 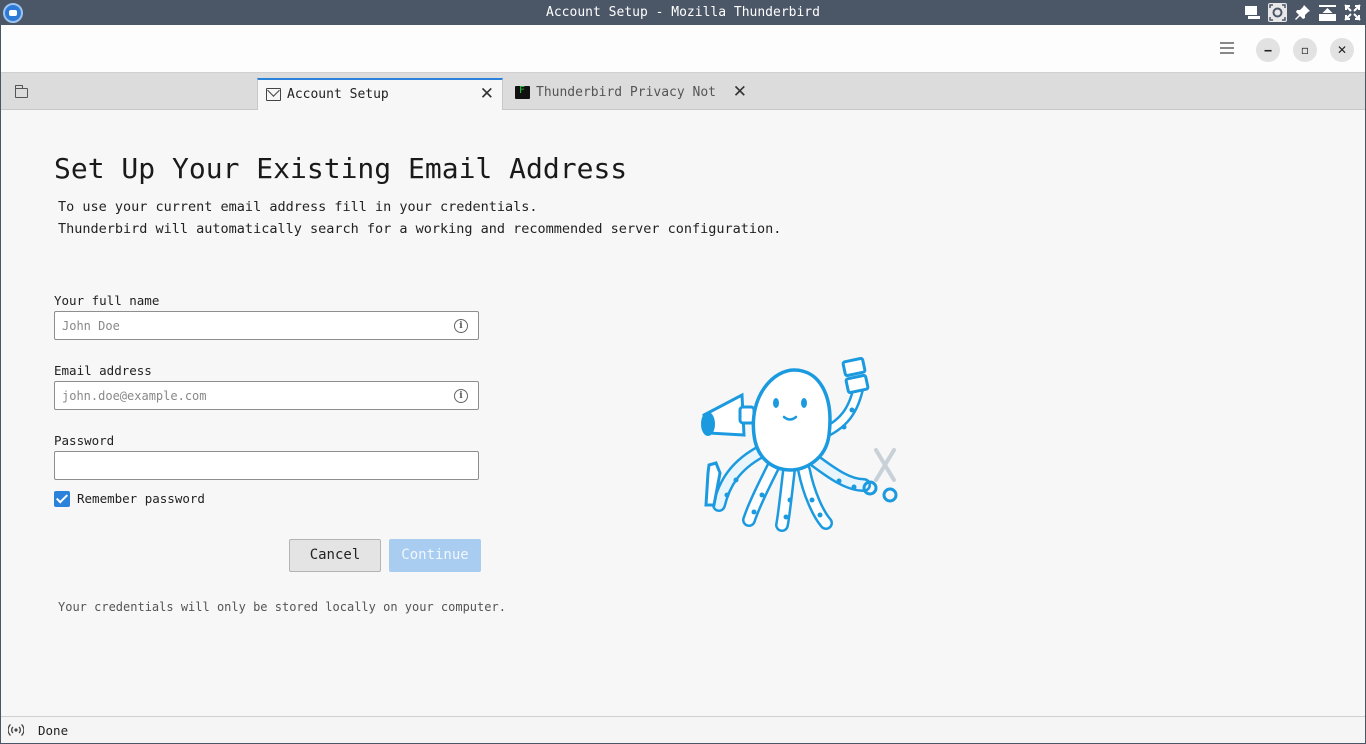 What do you see at coordinates (626, 92) in the screenshot?
I see `tab-label: Thunderbird Privacy Notice —` at bounding box center [626, 92].